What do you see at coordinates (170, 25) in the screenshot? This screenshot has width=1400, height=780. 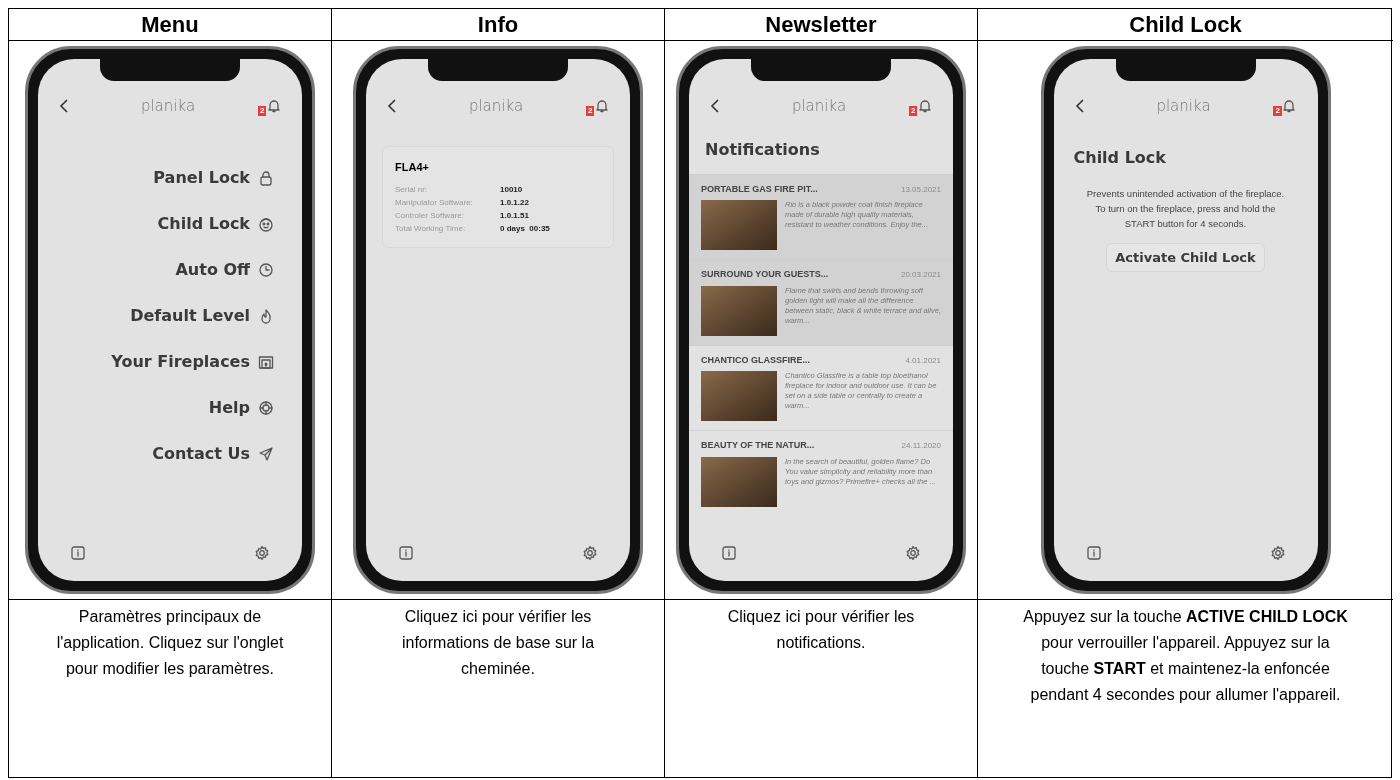 I see `column-heading: Menu` at bounding box center [170, 25].